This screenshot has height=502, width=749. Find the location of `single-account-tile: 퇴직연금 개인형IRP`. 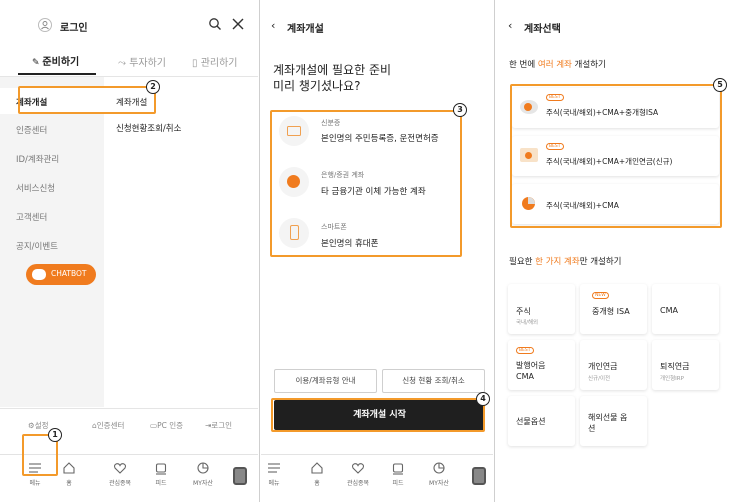

single-account-tile: 퇴직연금 개인형IRP is located at coordinates (685, 365).